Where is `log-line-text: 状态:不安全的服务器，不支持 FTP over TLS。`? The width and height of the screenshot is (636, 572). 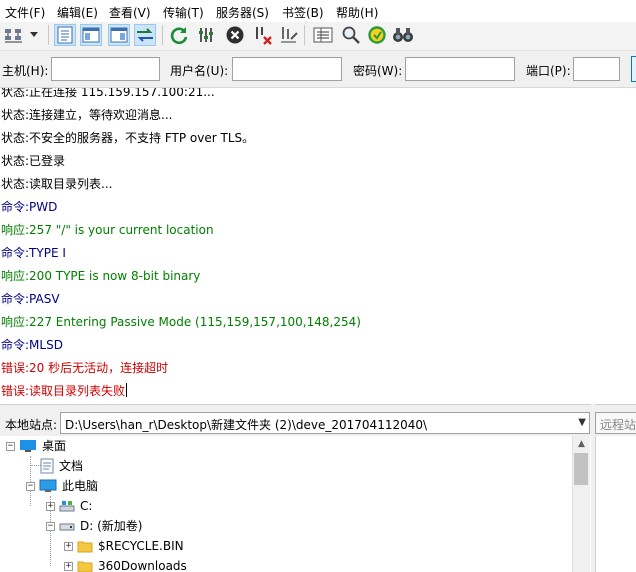
log-line-text: 状态:不安全的服务器，不支持 FTP over TLS。 is located at coordinates (128, 138).